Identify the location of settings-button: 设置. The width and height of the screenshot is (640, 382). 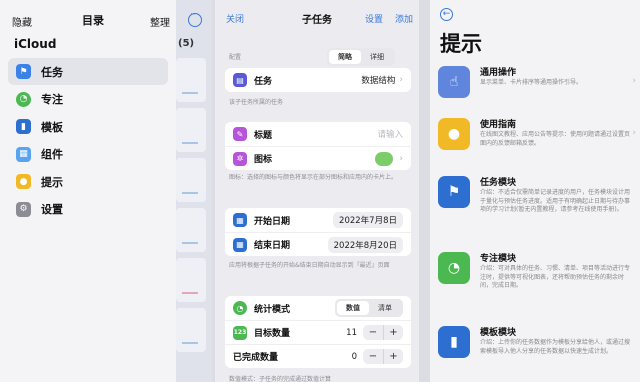
(374, 18).